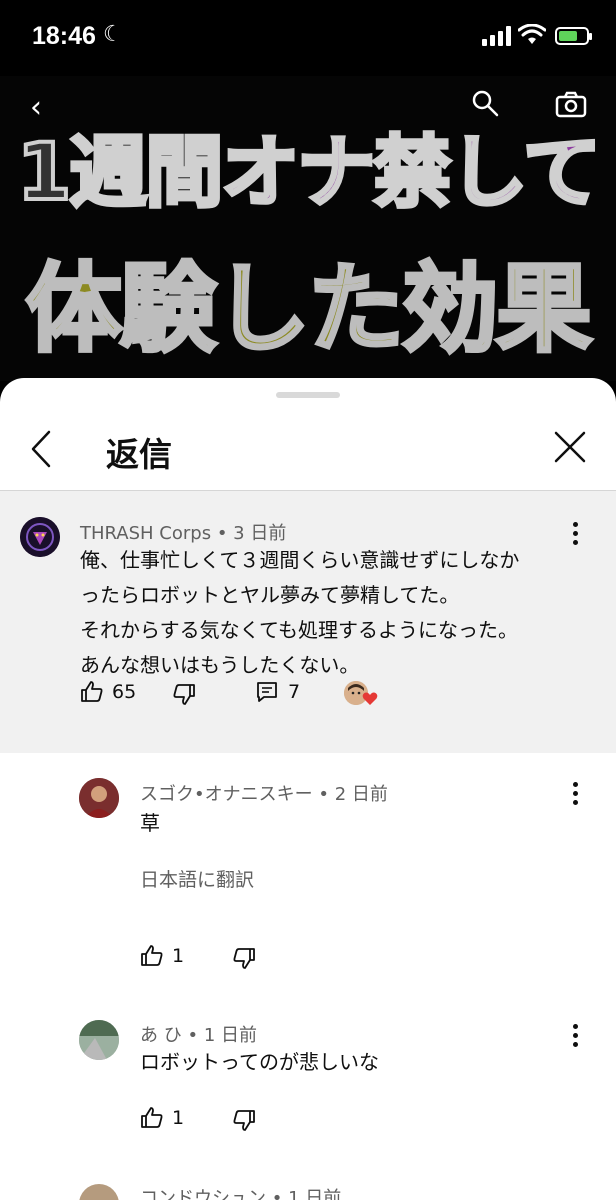 The width and height of the screenshot is (616, 1200). Describe the element at coordinates (294, 692) in the screenshot. I see `reply-count: 7` at that location.